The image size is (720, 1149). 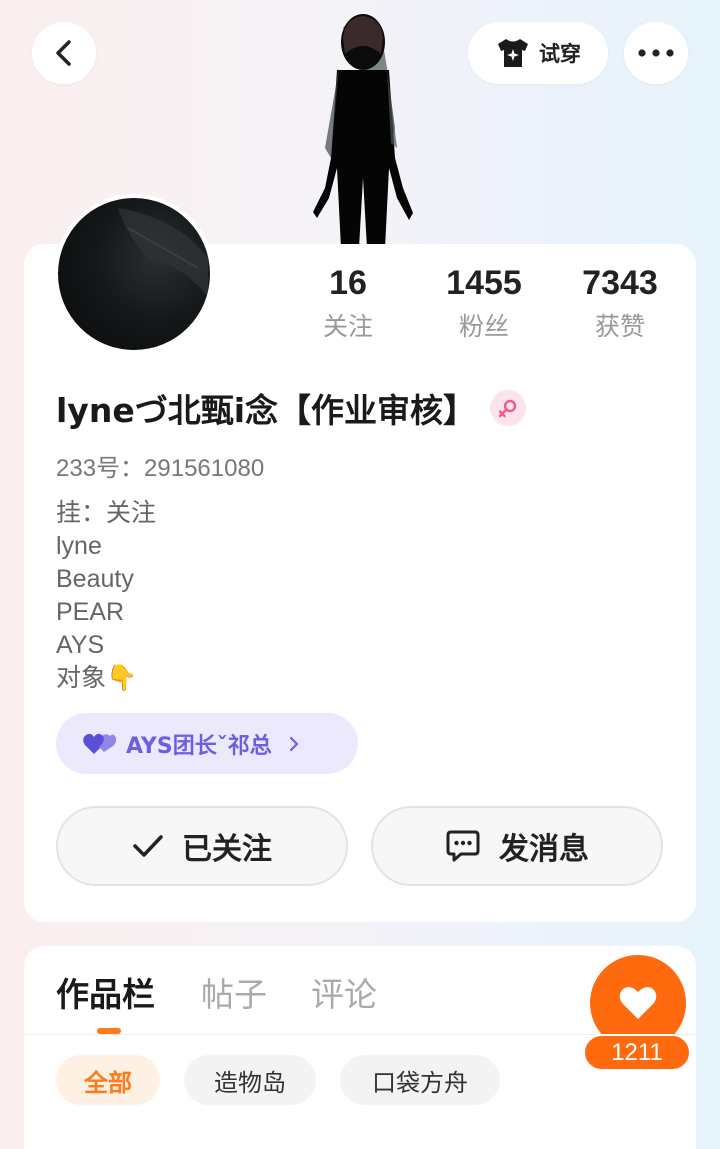 I want to click on likes-received-count: 7343, so click(x=620, y=283).